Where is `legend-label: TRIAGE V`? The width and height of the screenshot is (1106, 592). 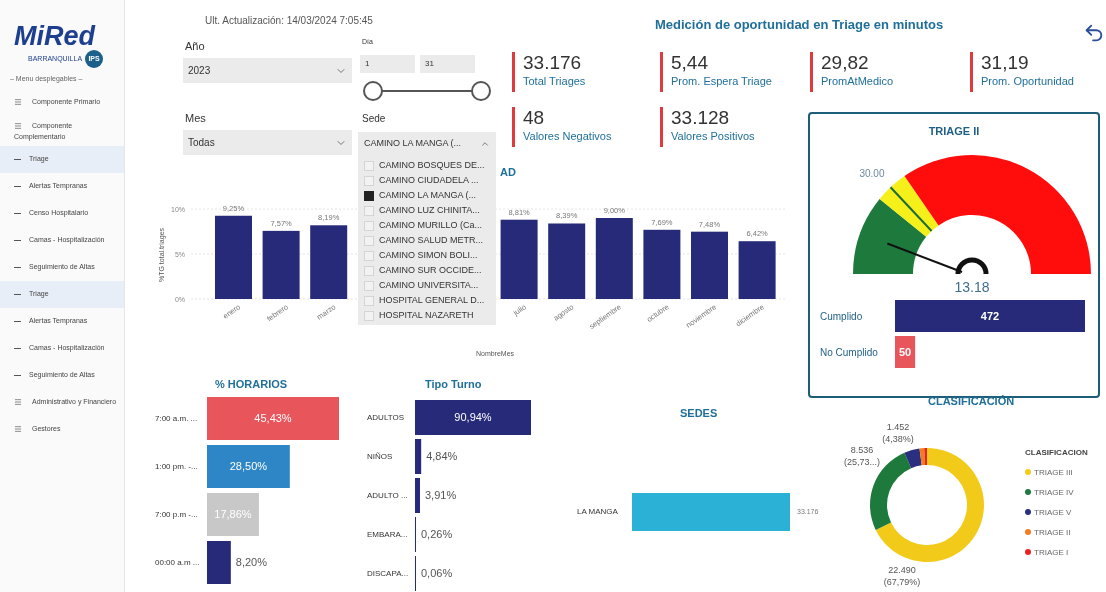
legend-label: TRIAGE V is located at coordinates (1053, 512).